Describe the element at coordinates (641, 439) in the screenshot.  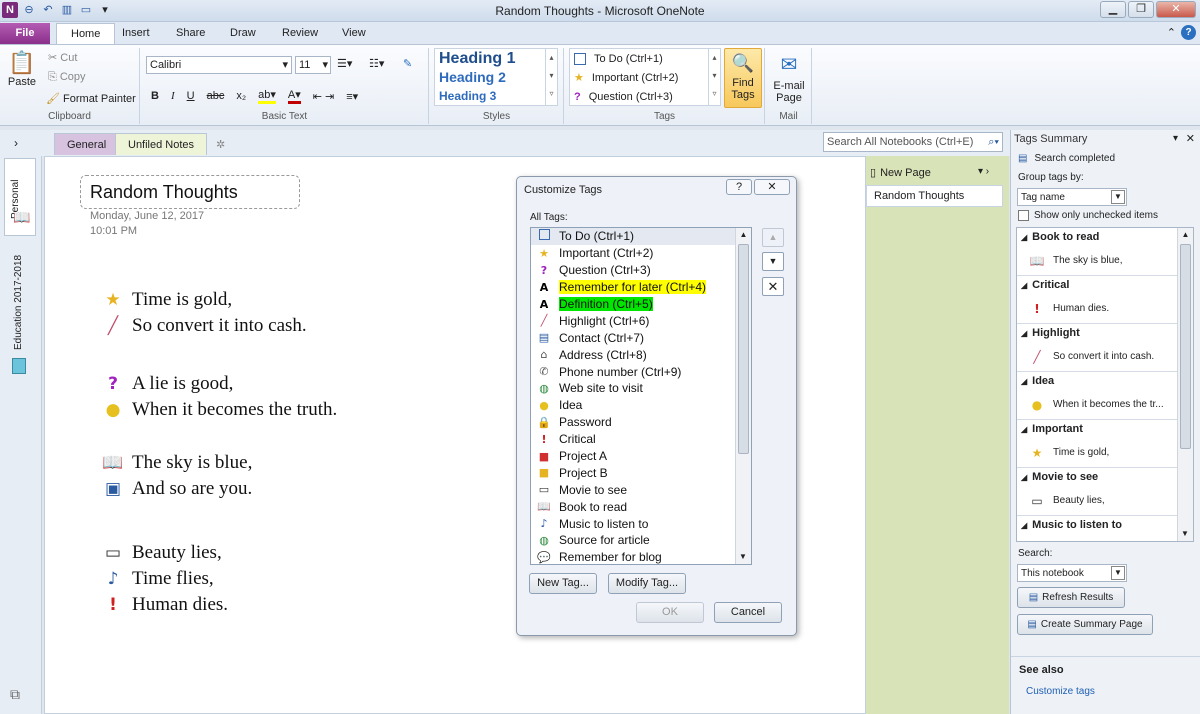
I see `list-item: ! Critical` at that location.